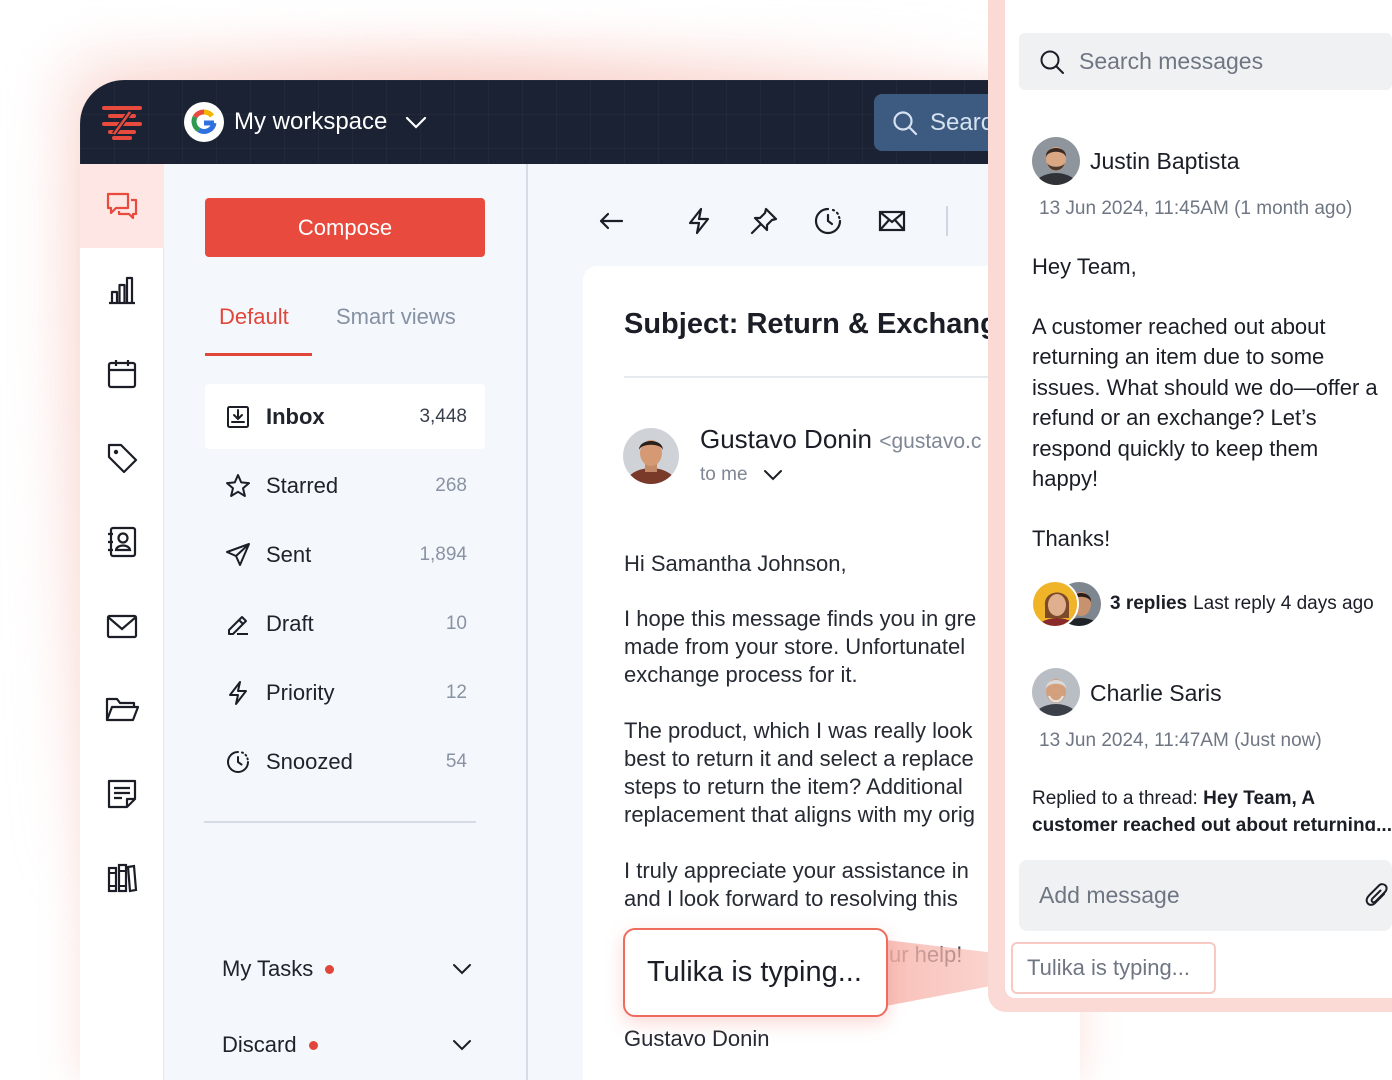 The width and height of the screenshot is (1392, 1080). Describe the element at coordinates (799, 814) in the screenshot. I see `mail-body-line: replacement that aligns with my orig` at that location.